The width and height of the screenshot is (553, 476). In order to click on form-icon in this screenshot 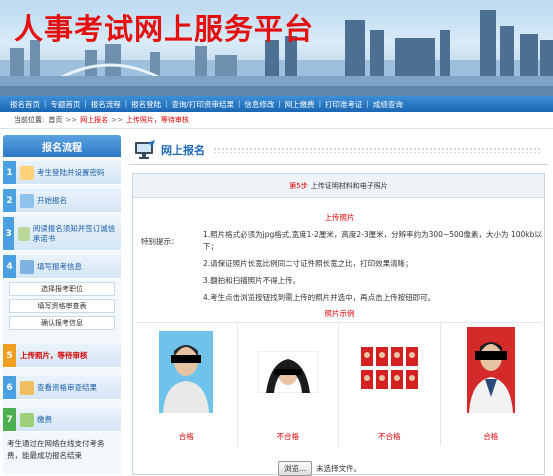, I will do `click(27, 200)`.